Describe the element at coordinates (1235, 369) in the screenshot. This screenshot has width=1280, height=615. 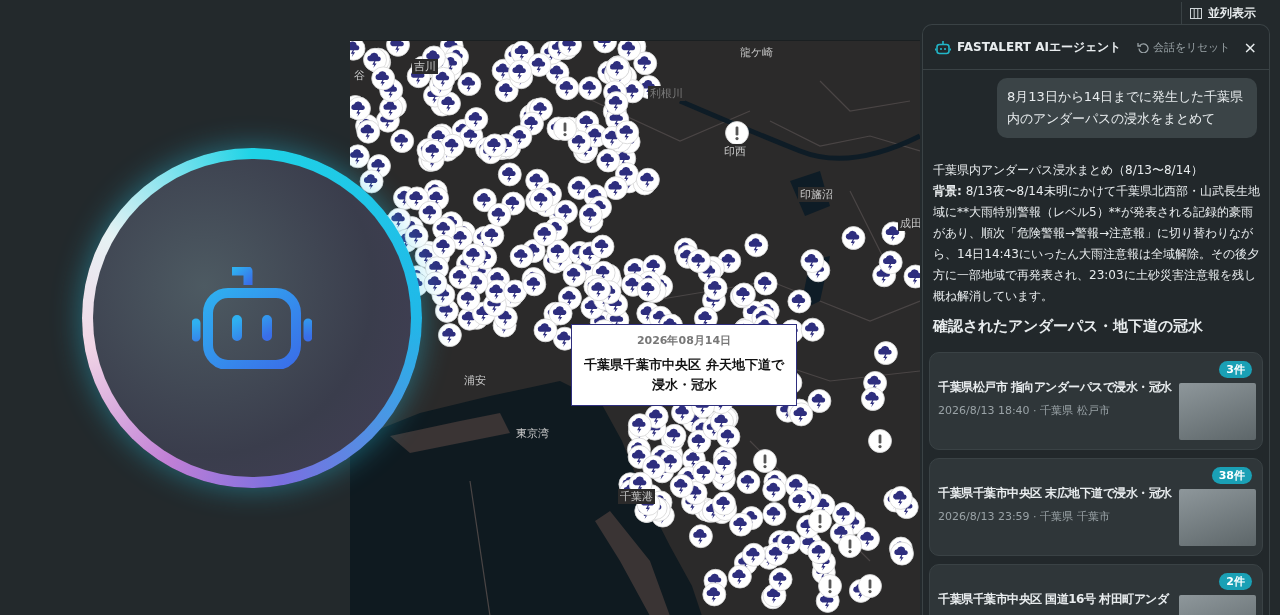
I see `count-badge: 3件` at that location.